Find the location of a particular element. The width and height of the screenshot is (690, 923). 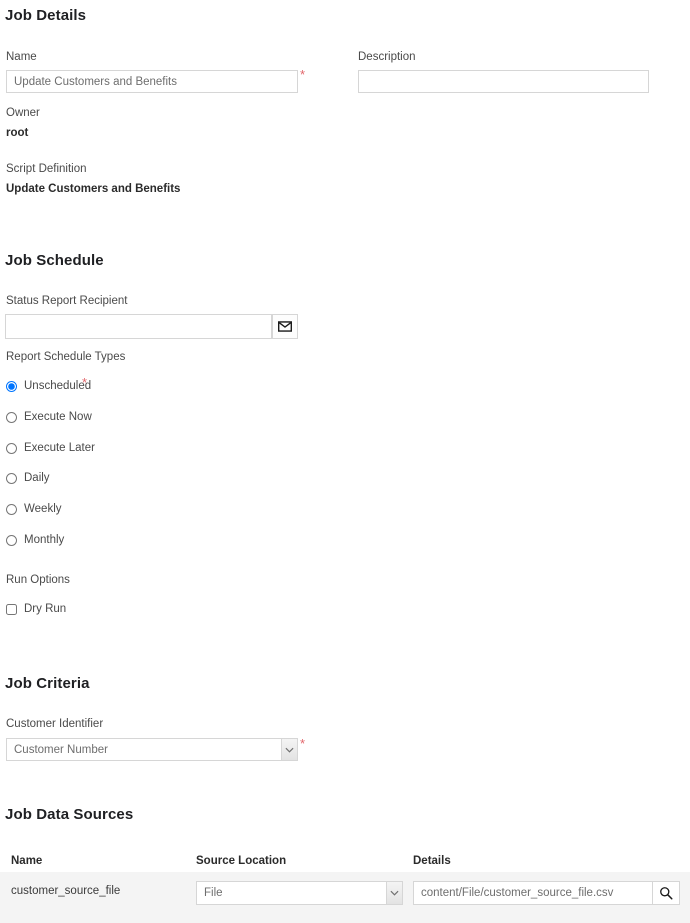

name-input is located at coordinates (152, 81).